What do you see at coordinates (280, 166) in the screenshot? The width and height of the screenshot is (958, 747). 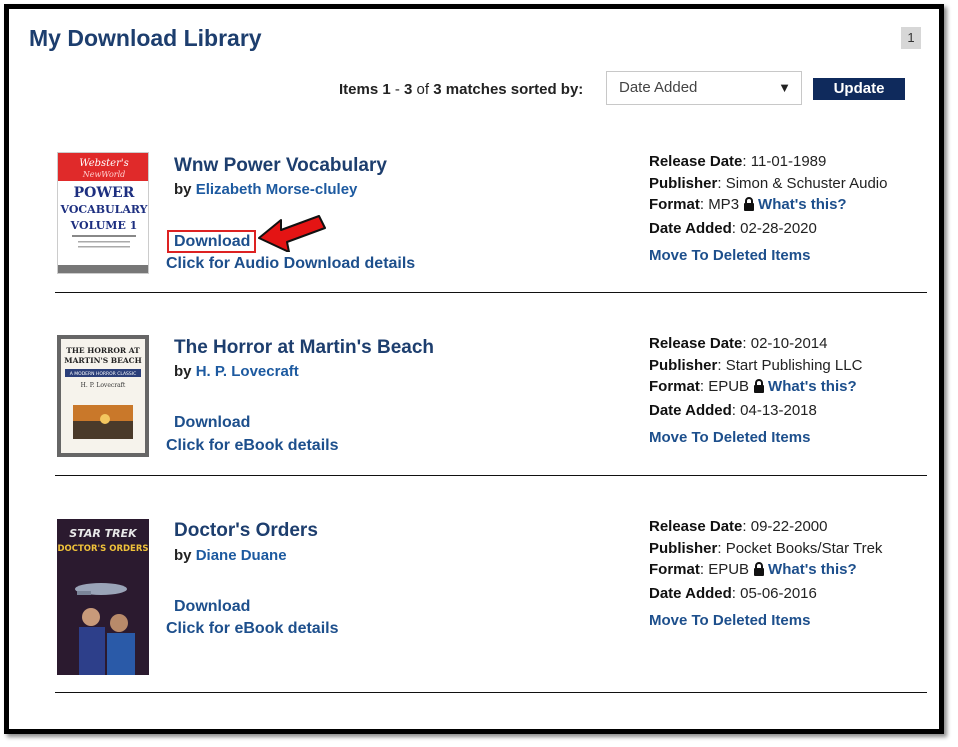 I see `book-title: Wnw Power Vocabulary` at bounding box center [280, 166].